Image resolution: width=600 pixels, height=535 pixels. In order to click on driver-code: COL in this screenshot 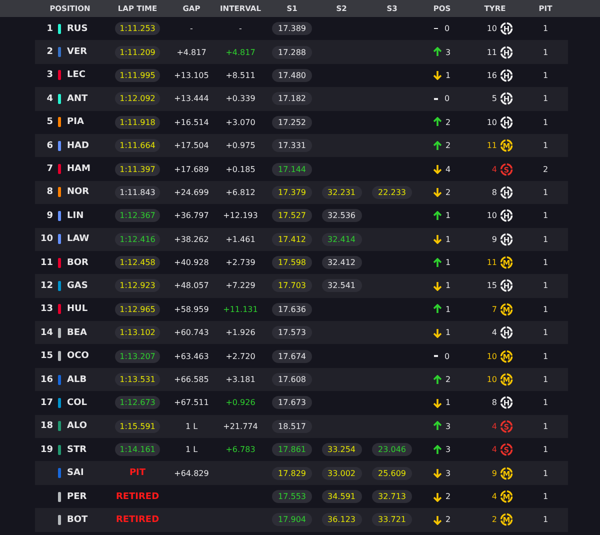, I will do `click(77, 403)`.